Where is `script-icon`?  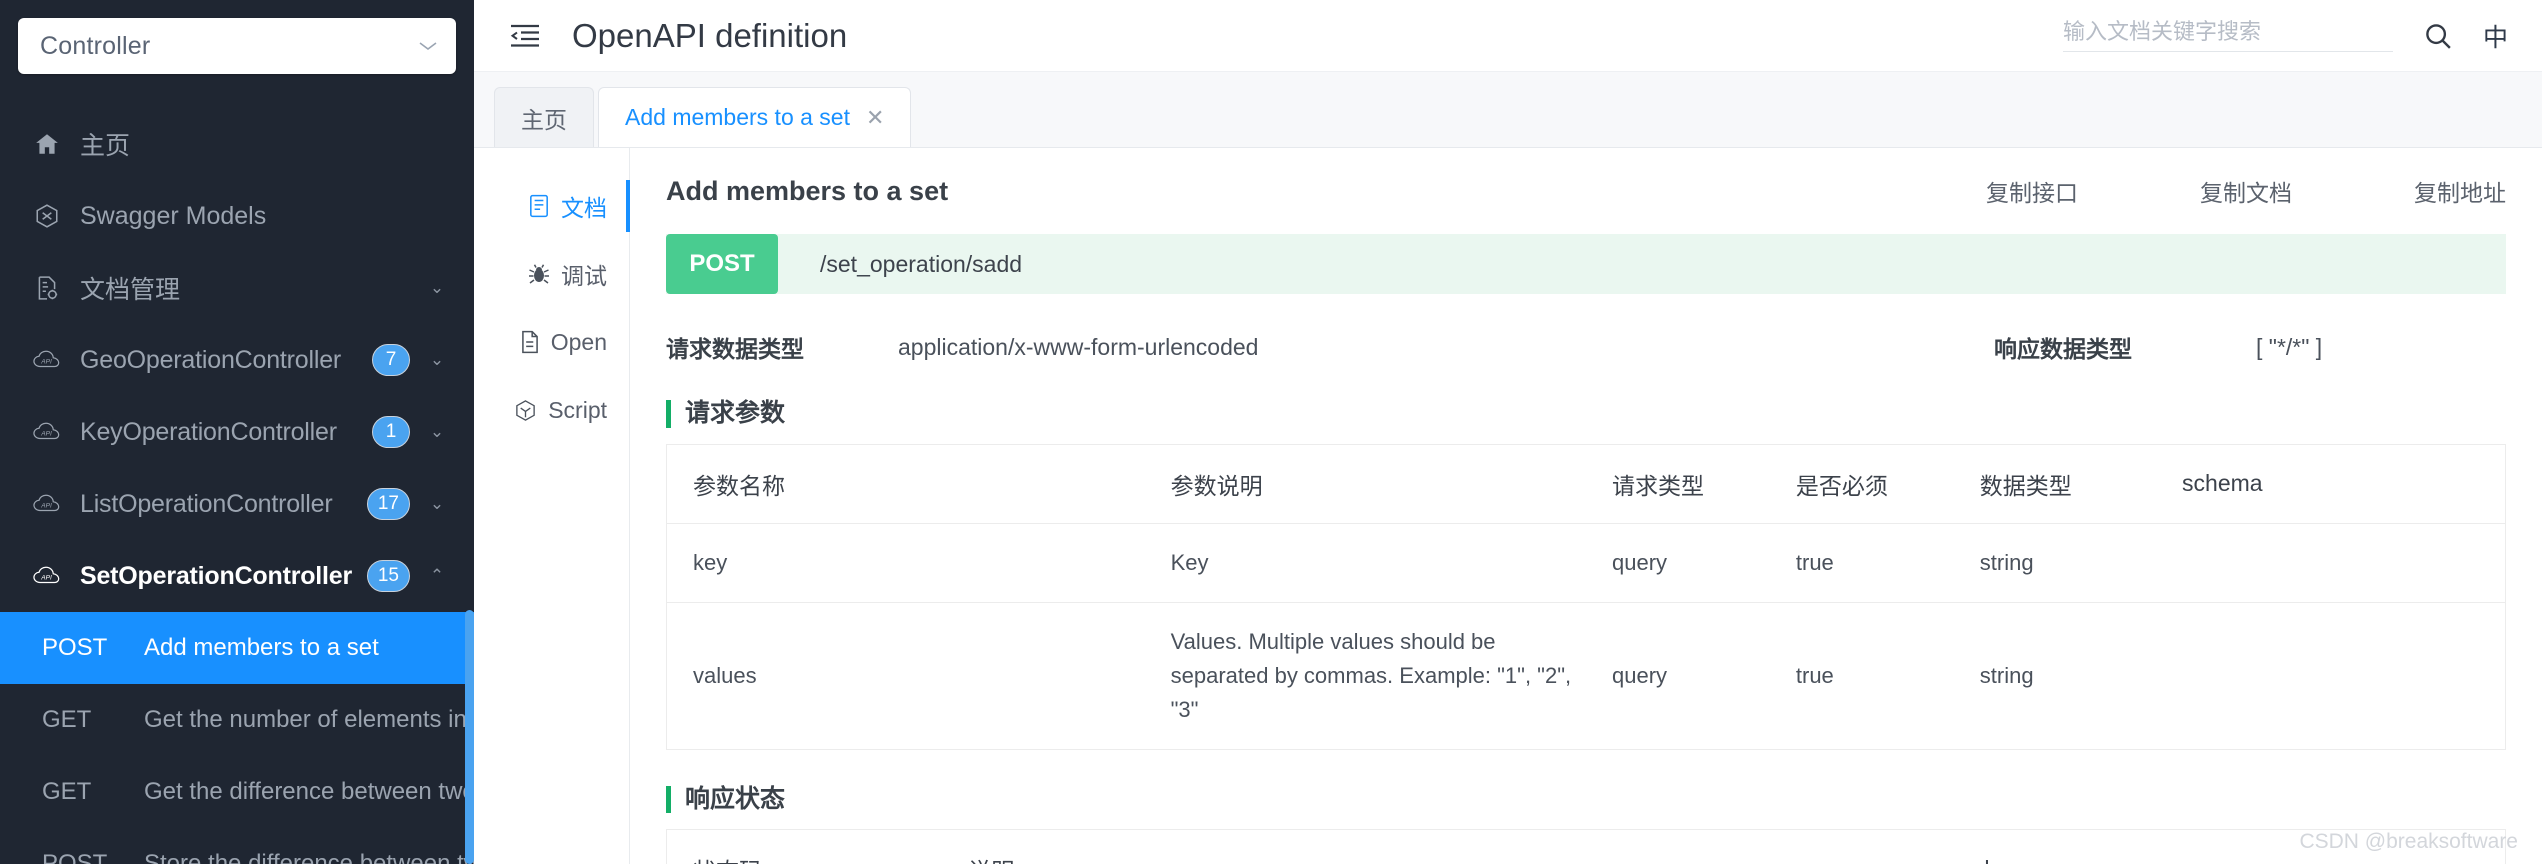
script-icon is located at coordinates (525, 410).